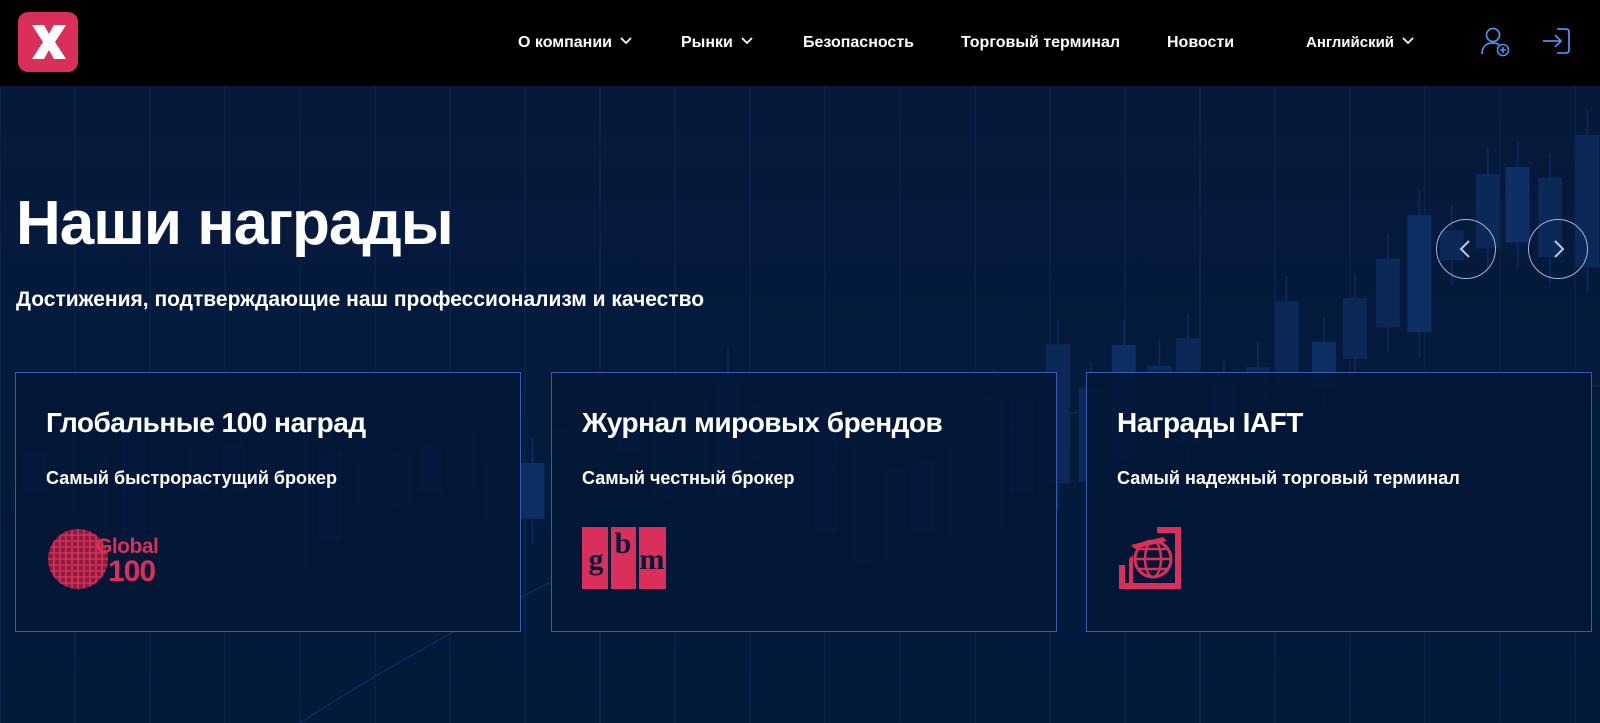 The width and height of the screenshot is (1600, 723). What do you see at coordinates (48, 42) in the screenshot?
I see `logo-x-icon` at bounding box center [48, 42].